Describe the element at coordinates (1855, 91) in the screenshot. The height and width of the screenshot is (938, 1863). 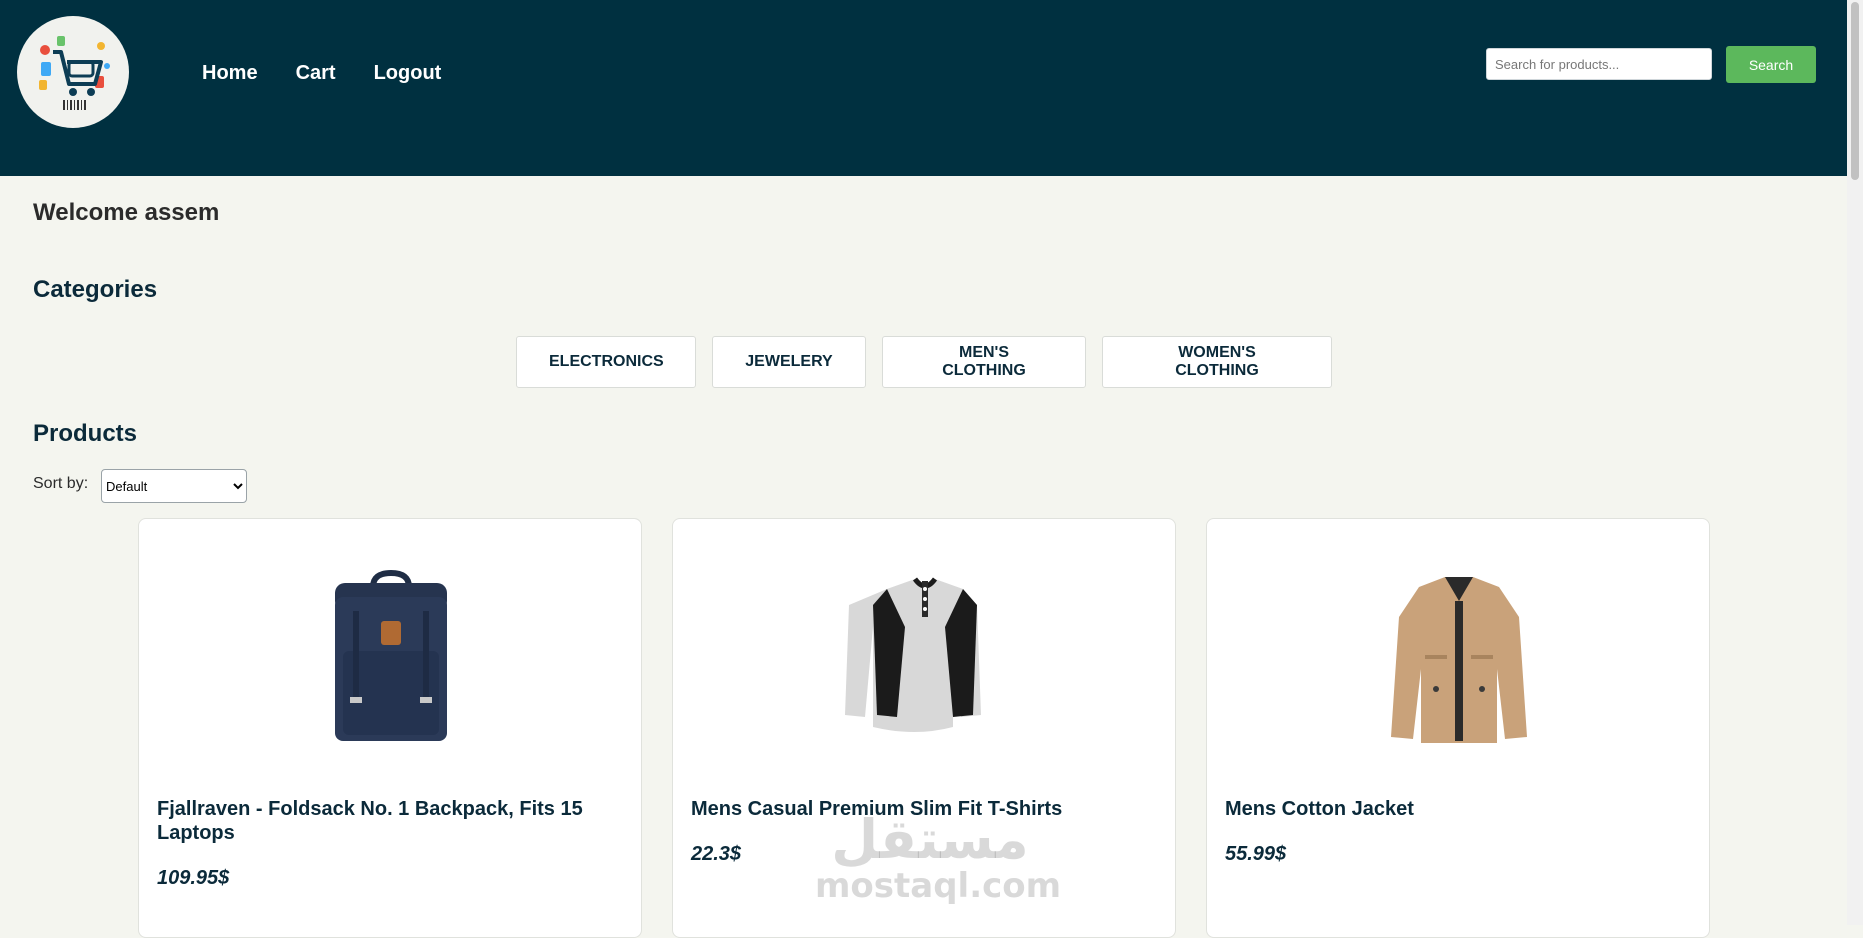
I see `scrollbar-thumb` at that location.